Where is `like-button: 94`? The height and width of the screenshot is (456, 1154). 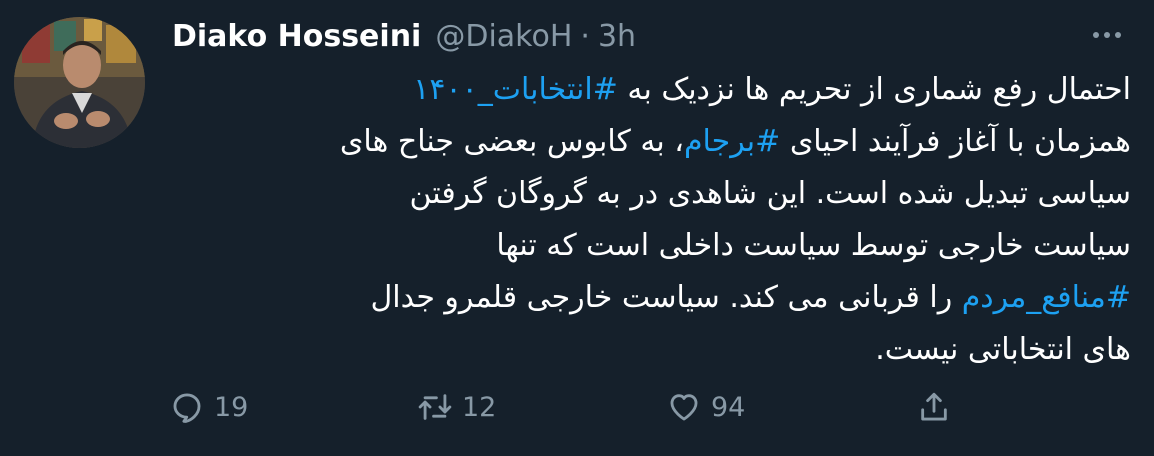
like-button: 94 is located at coordinates (706, 407).